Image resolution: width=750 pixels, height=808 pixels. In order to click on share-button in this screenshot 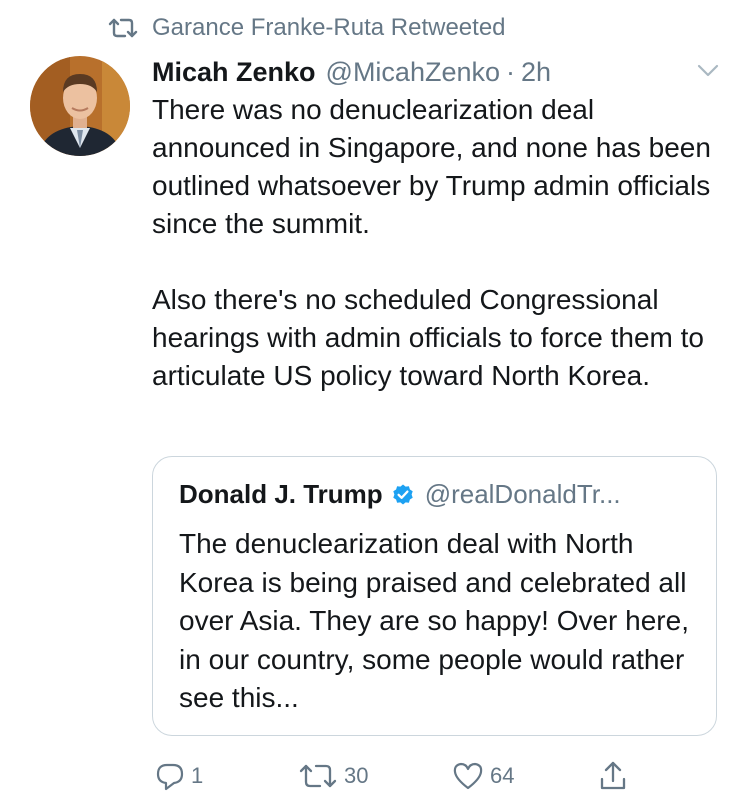, I will do `click(613, 776)`.